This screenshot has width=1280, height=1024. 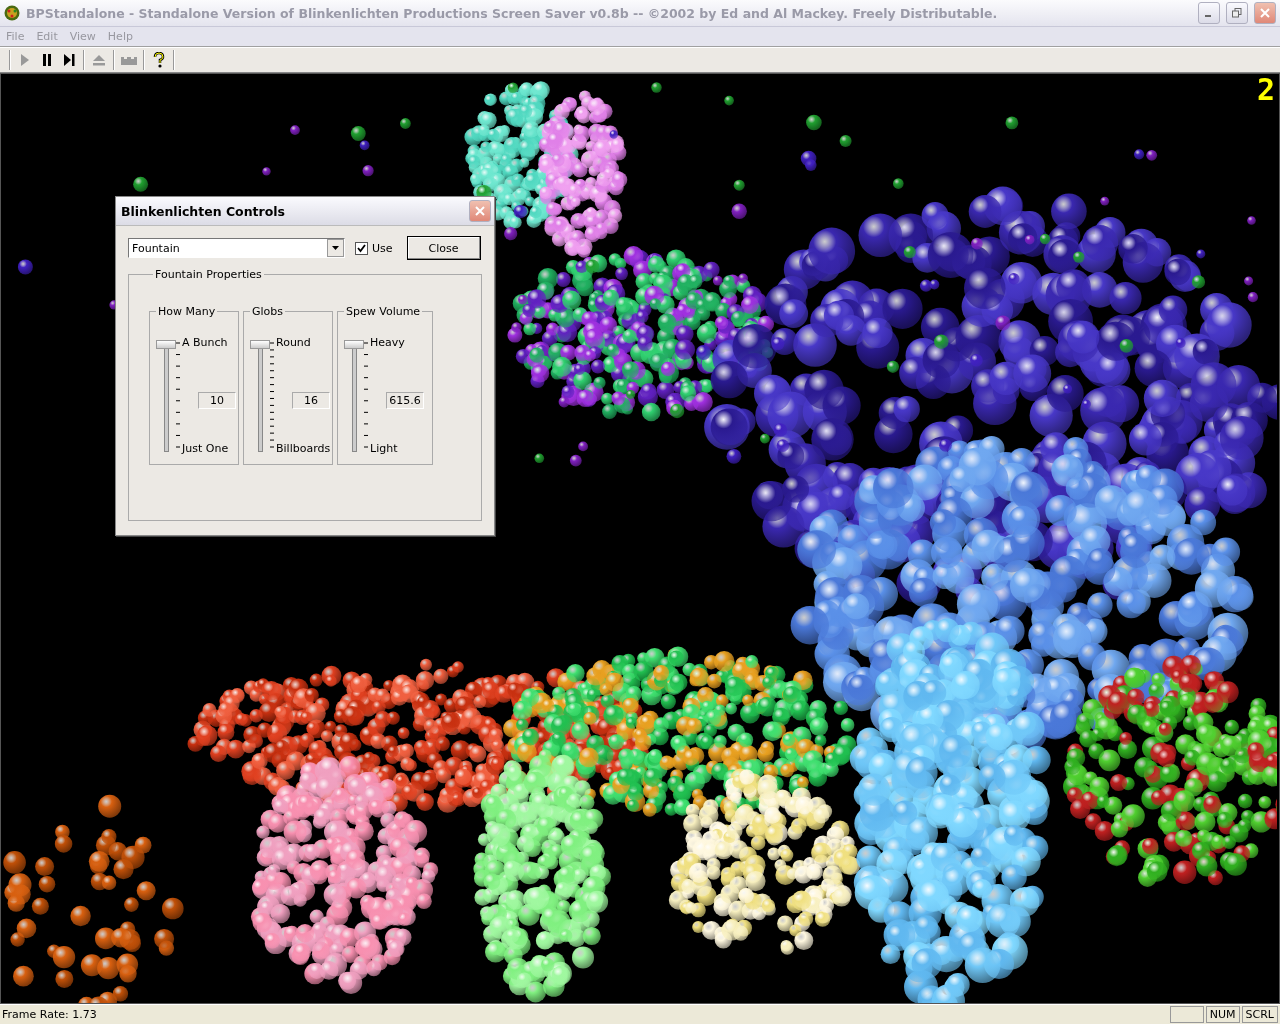 I want to click on use-checkbox, so click(x=361, y=248).